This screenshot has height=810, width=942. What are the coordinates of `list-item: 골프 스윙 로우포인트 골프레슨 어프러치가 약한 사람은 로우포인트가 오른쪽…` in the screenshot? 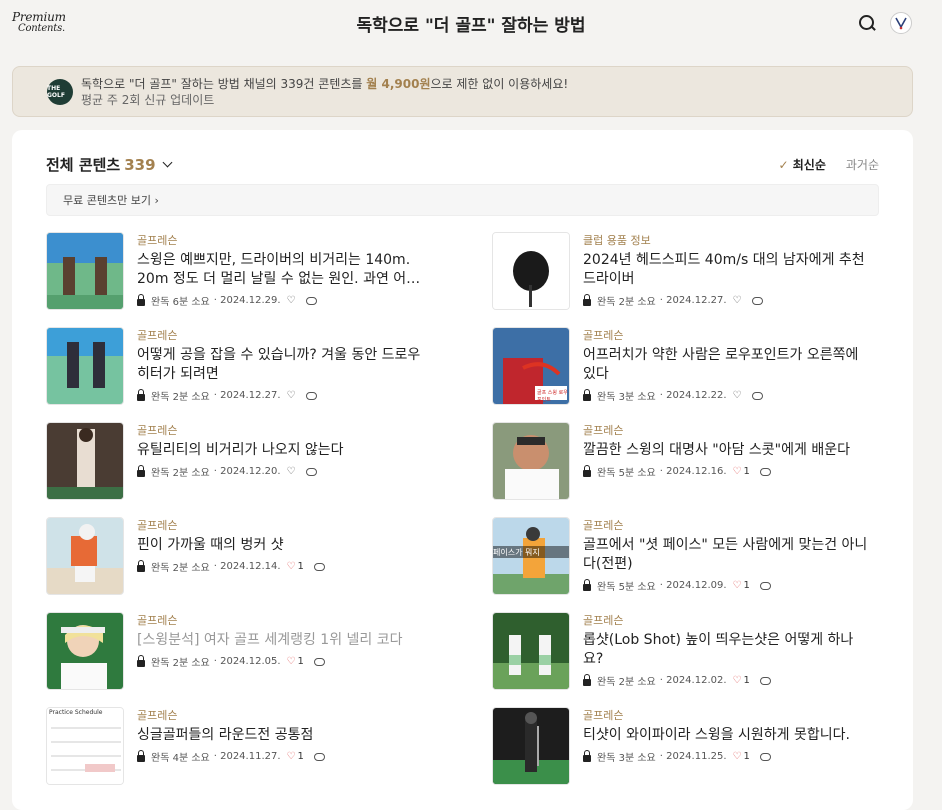 It's located at (682, 366).